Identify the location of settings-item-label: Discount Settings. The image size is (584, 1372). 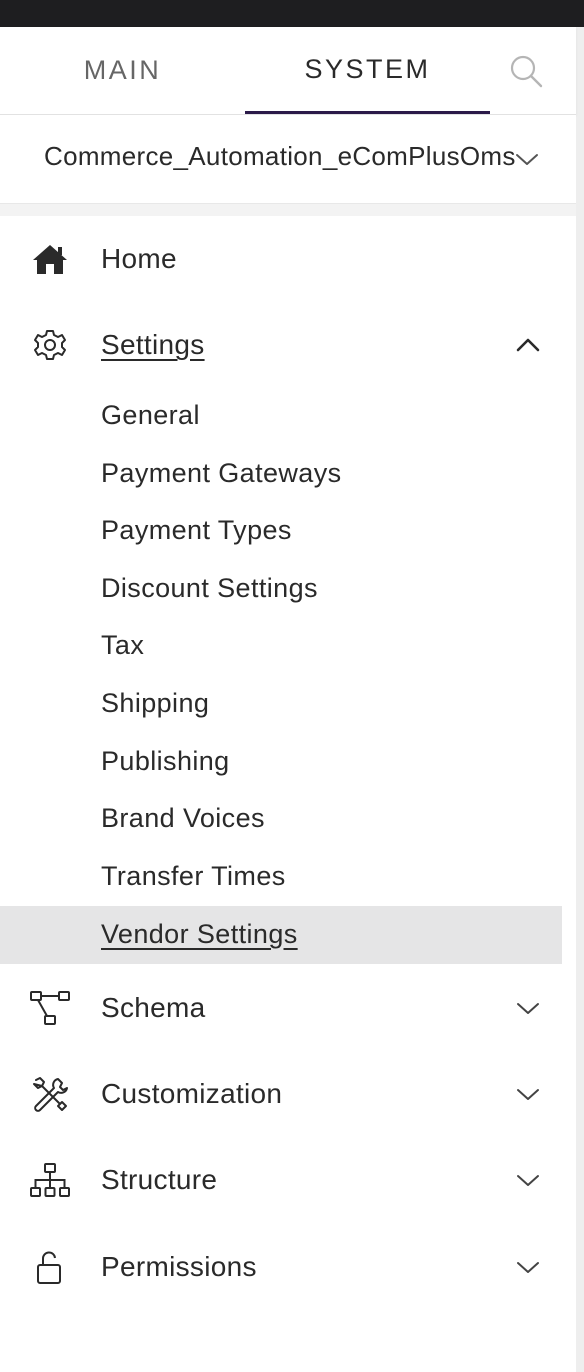
(209, 588).